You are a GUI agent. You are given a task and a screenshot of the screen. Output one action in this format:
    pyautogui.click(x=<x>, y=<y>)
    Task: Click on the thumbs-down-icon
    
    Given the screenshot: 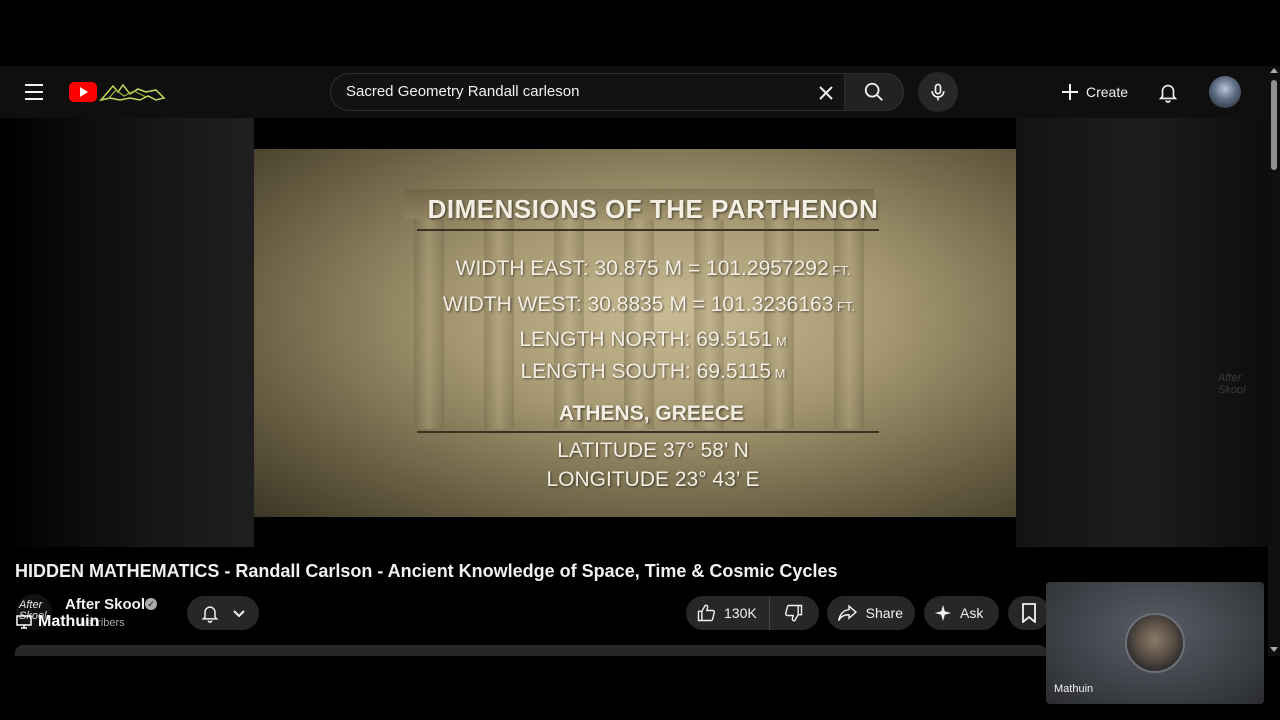 What is the action you would take?
    pyautogui.click(x=793, y=613)
    